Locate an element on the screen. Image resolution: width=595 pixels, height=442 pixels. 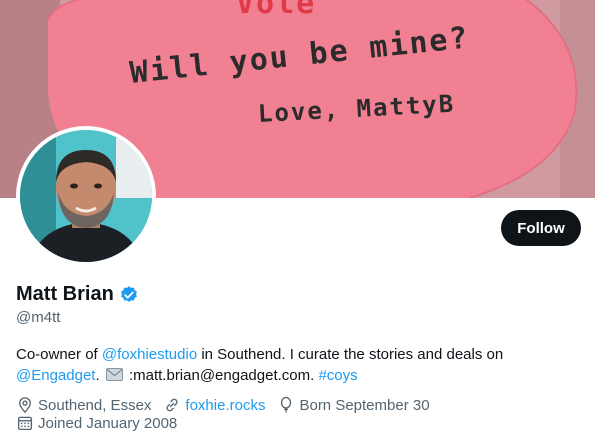
location-item: Southend, Essex is located at coordinates (83, 405).